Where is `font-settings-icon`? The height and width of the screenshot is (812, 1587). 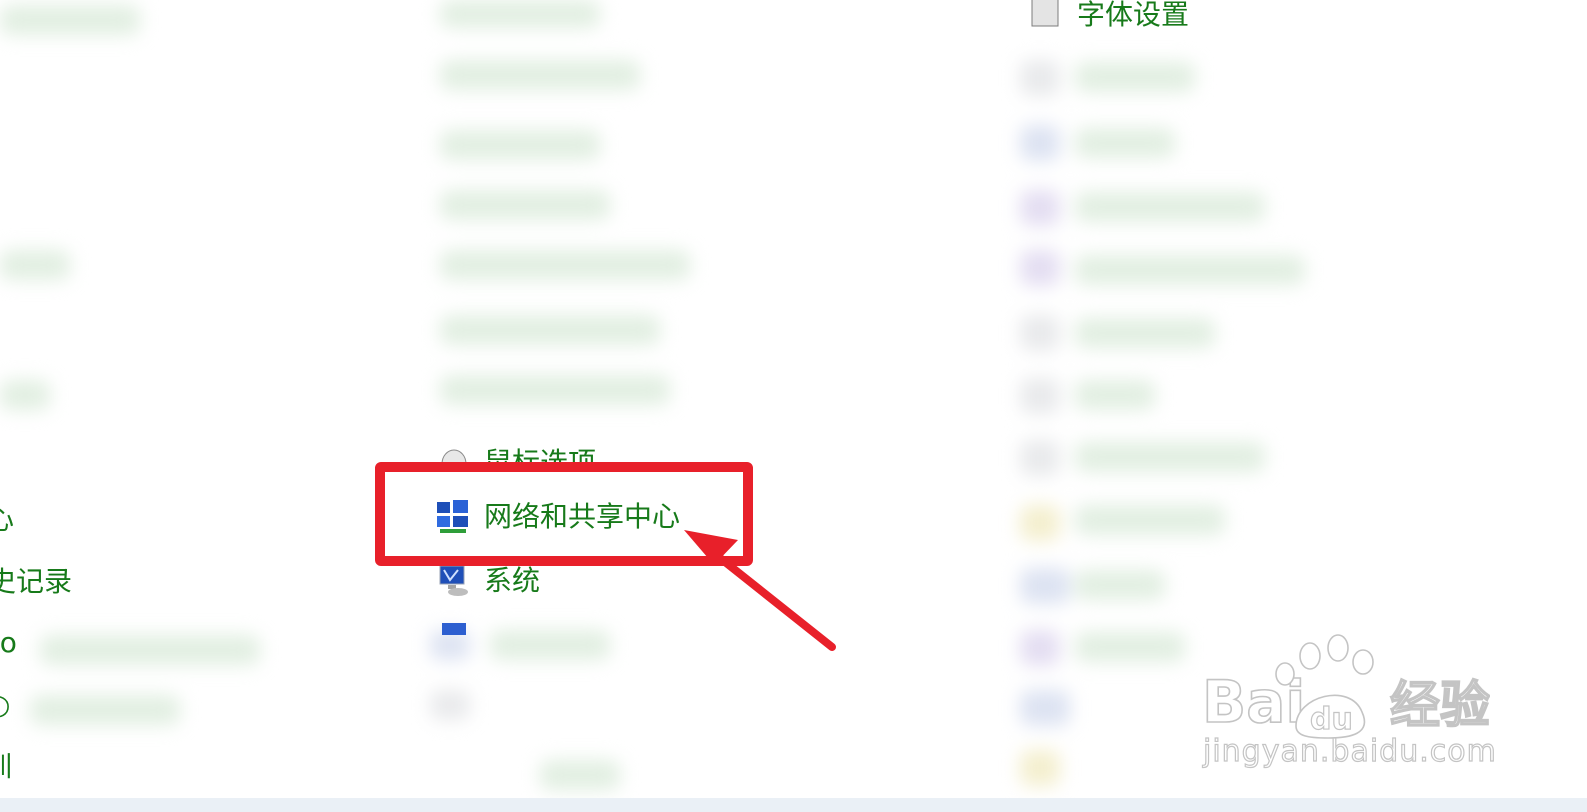
font-settings-icon is located at coordinates (1046, 15).